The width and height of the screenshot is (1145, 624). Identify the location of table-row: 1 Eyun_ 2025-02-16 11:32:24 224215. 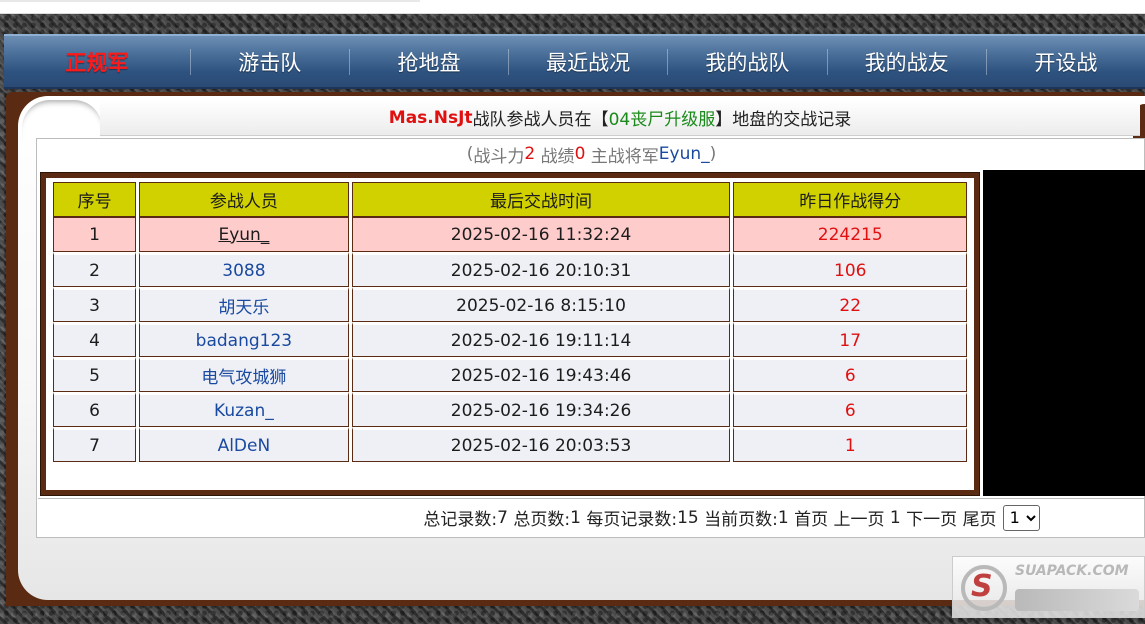
(510, 234).